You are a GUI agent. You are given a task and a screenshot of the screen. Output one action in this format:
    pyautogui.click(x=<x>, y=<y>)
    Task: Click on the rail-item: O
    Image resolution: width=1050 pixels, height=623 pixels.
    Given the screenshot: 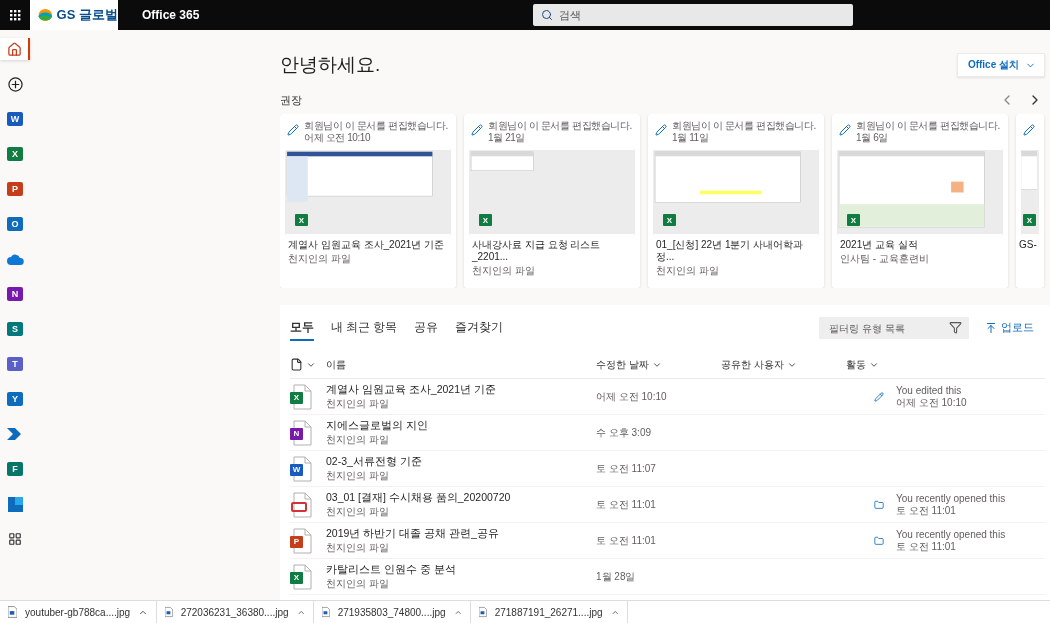 What is the action you would take?
    pyautogui.click(x=15, y=224)
    